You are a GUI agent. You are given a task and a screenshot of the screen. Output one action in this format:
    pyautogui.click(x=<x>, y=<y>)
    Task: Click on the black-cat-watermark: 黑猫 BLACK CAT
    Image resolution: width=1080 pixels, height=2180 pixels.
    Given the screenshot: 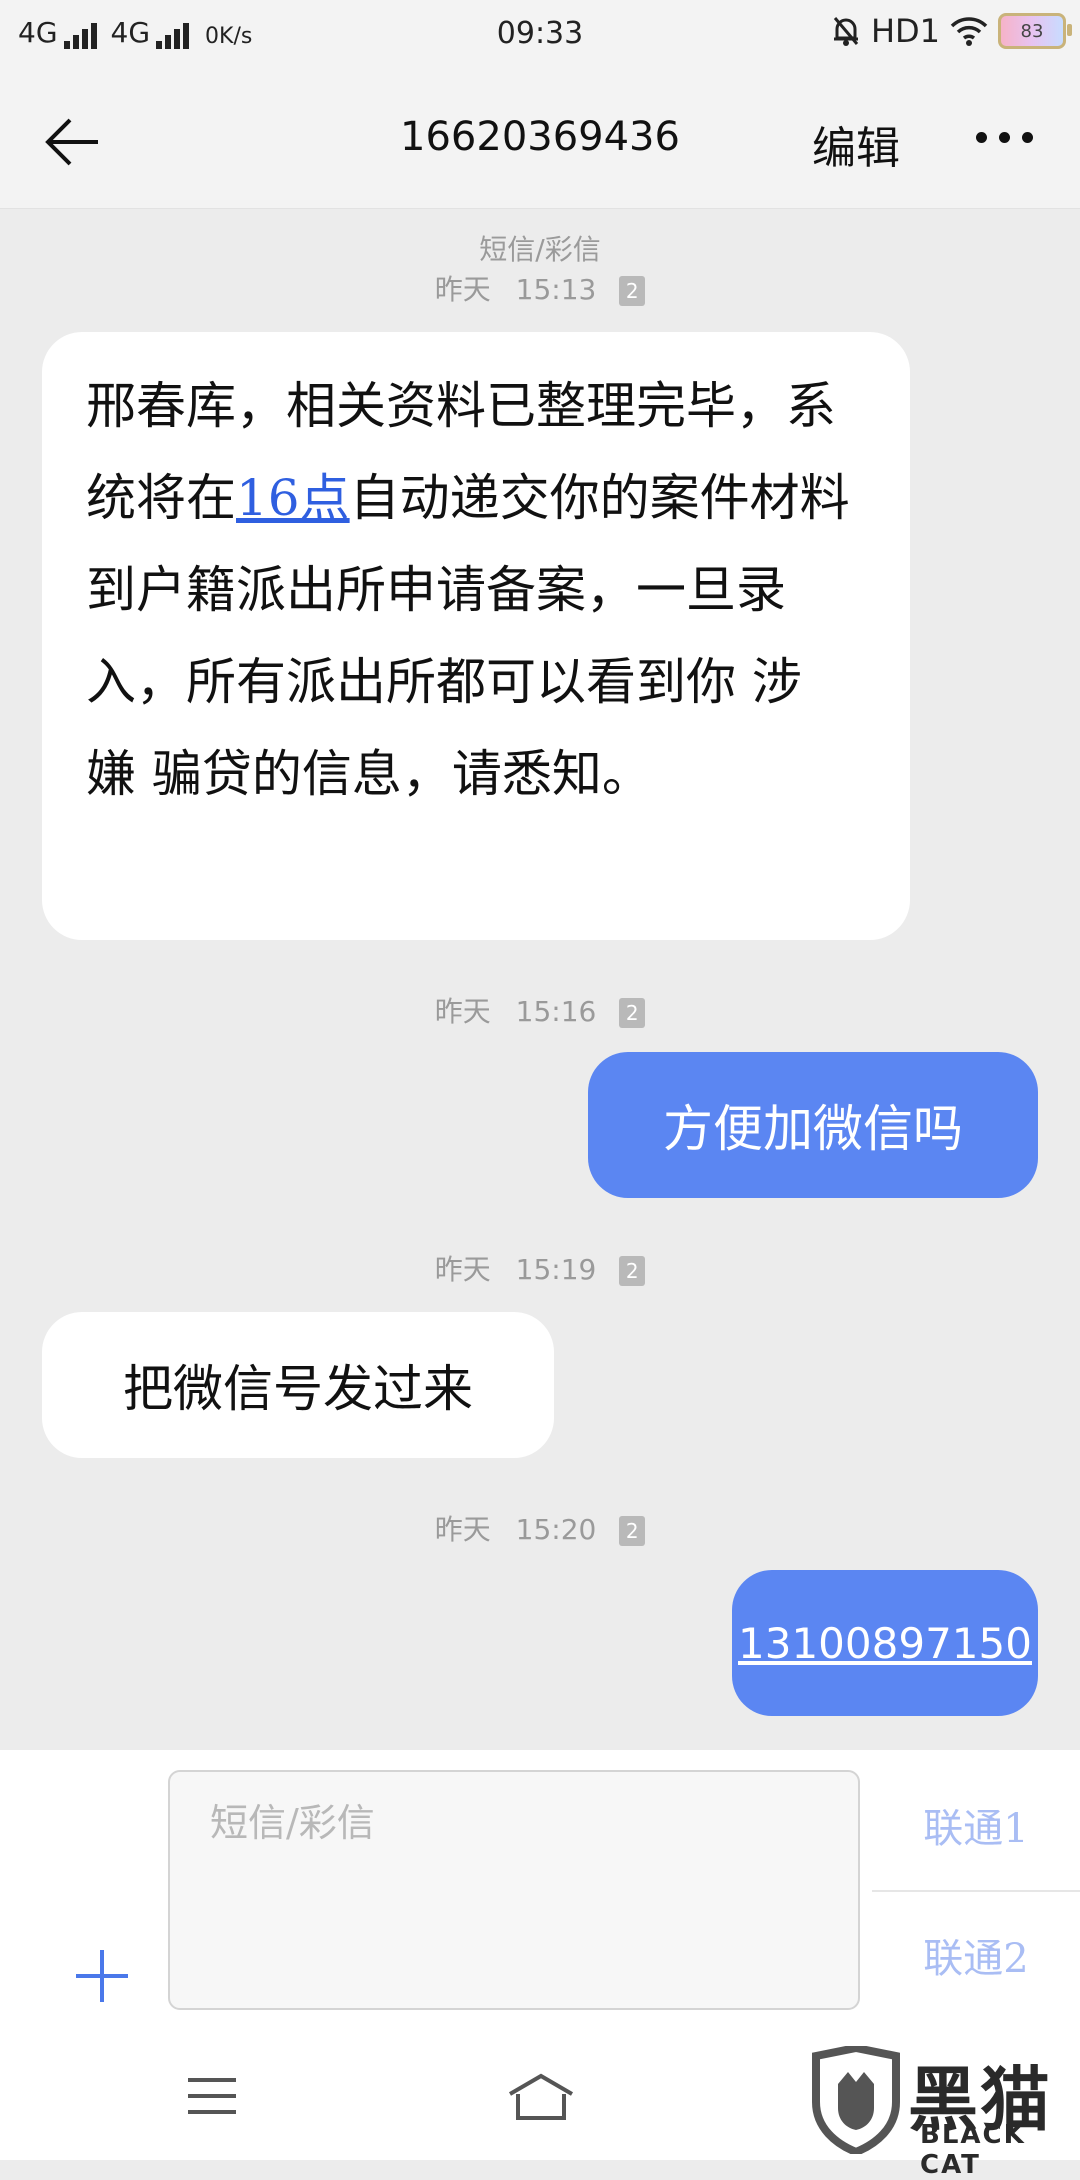 What is the action you would take?
    pyautogui.click(x=944, y=2110)
    